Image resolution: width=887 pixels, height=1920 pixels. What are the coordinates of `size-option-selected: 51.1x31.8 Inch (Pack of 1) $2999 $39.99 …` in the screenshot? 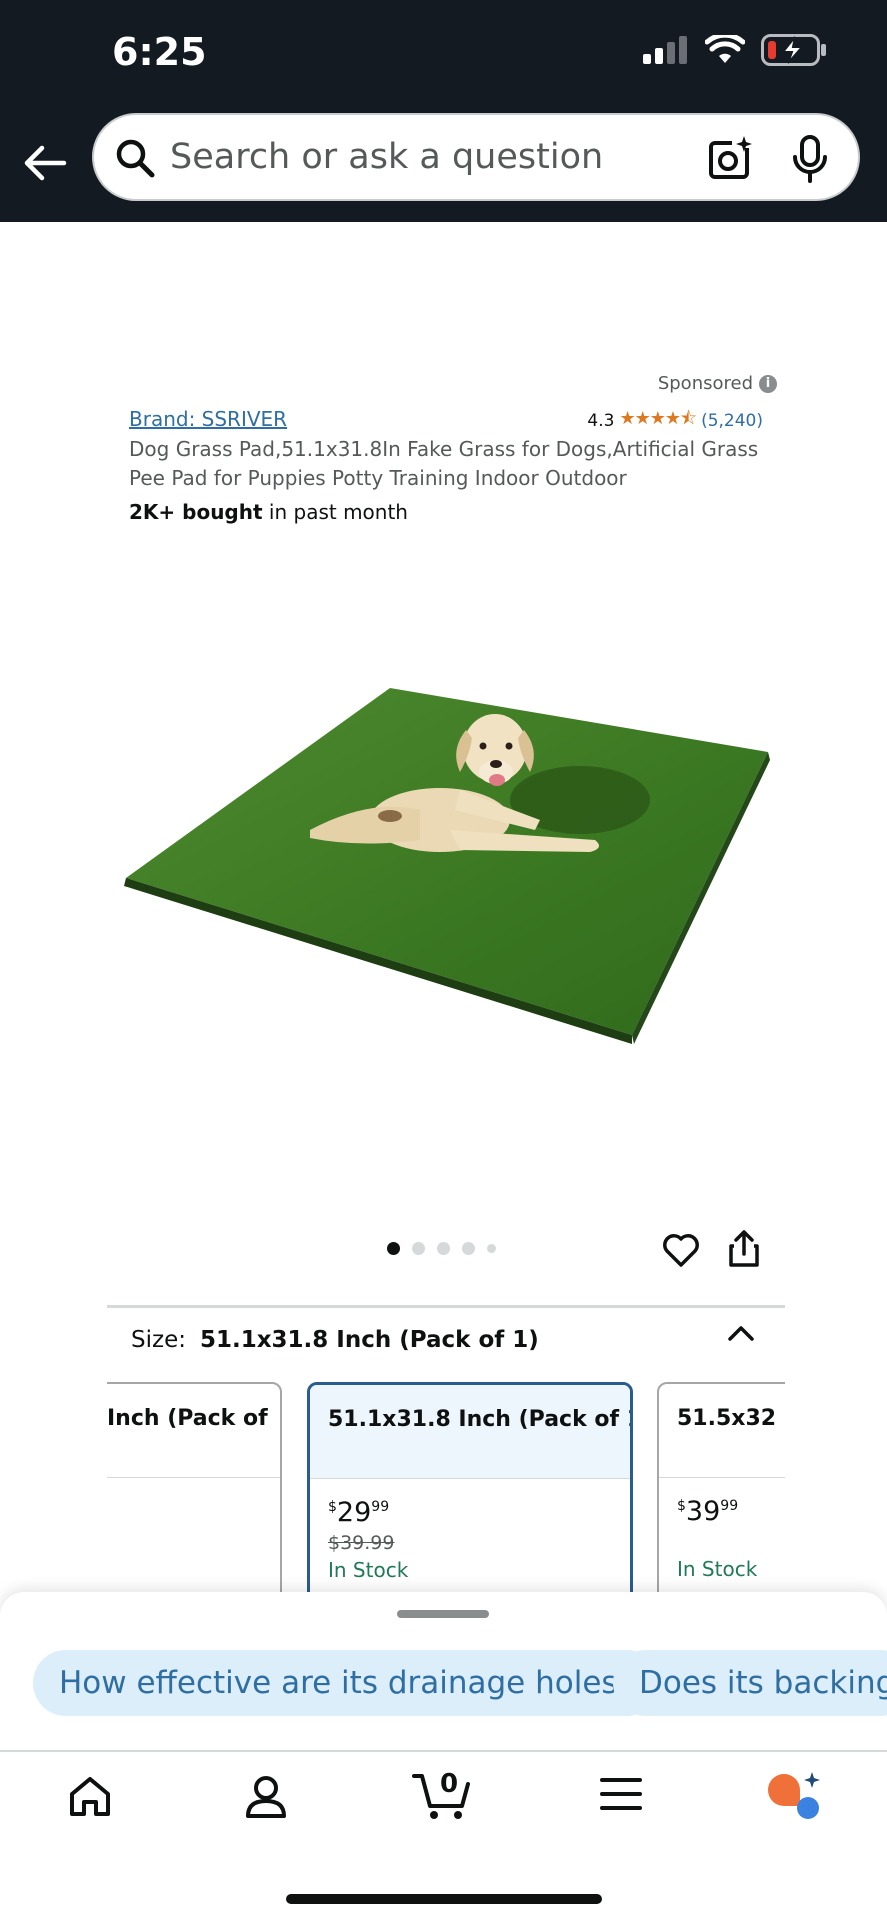 It's located at (470, 1487).